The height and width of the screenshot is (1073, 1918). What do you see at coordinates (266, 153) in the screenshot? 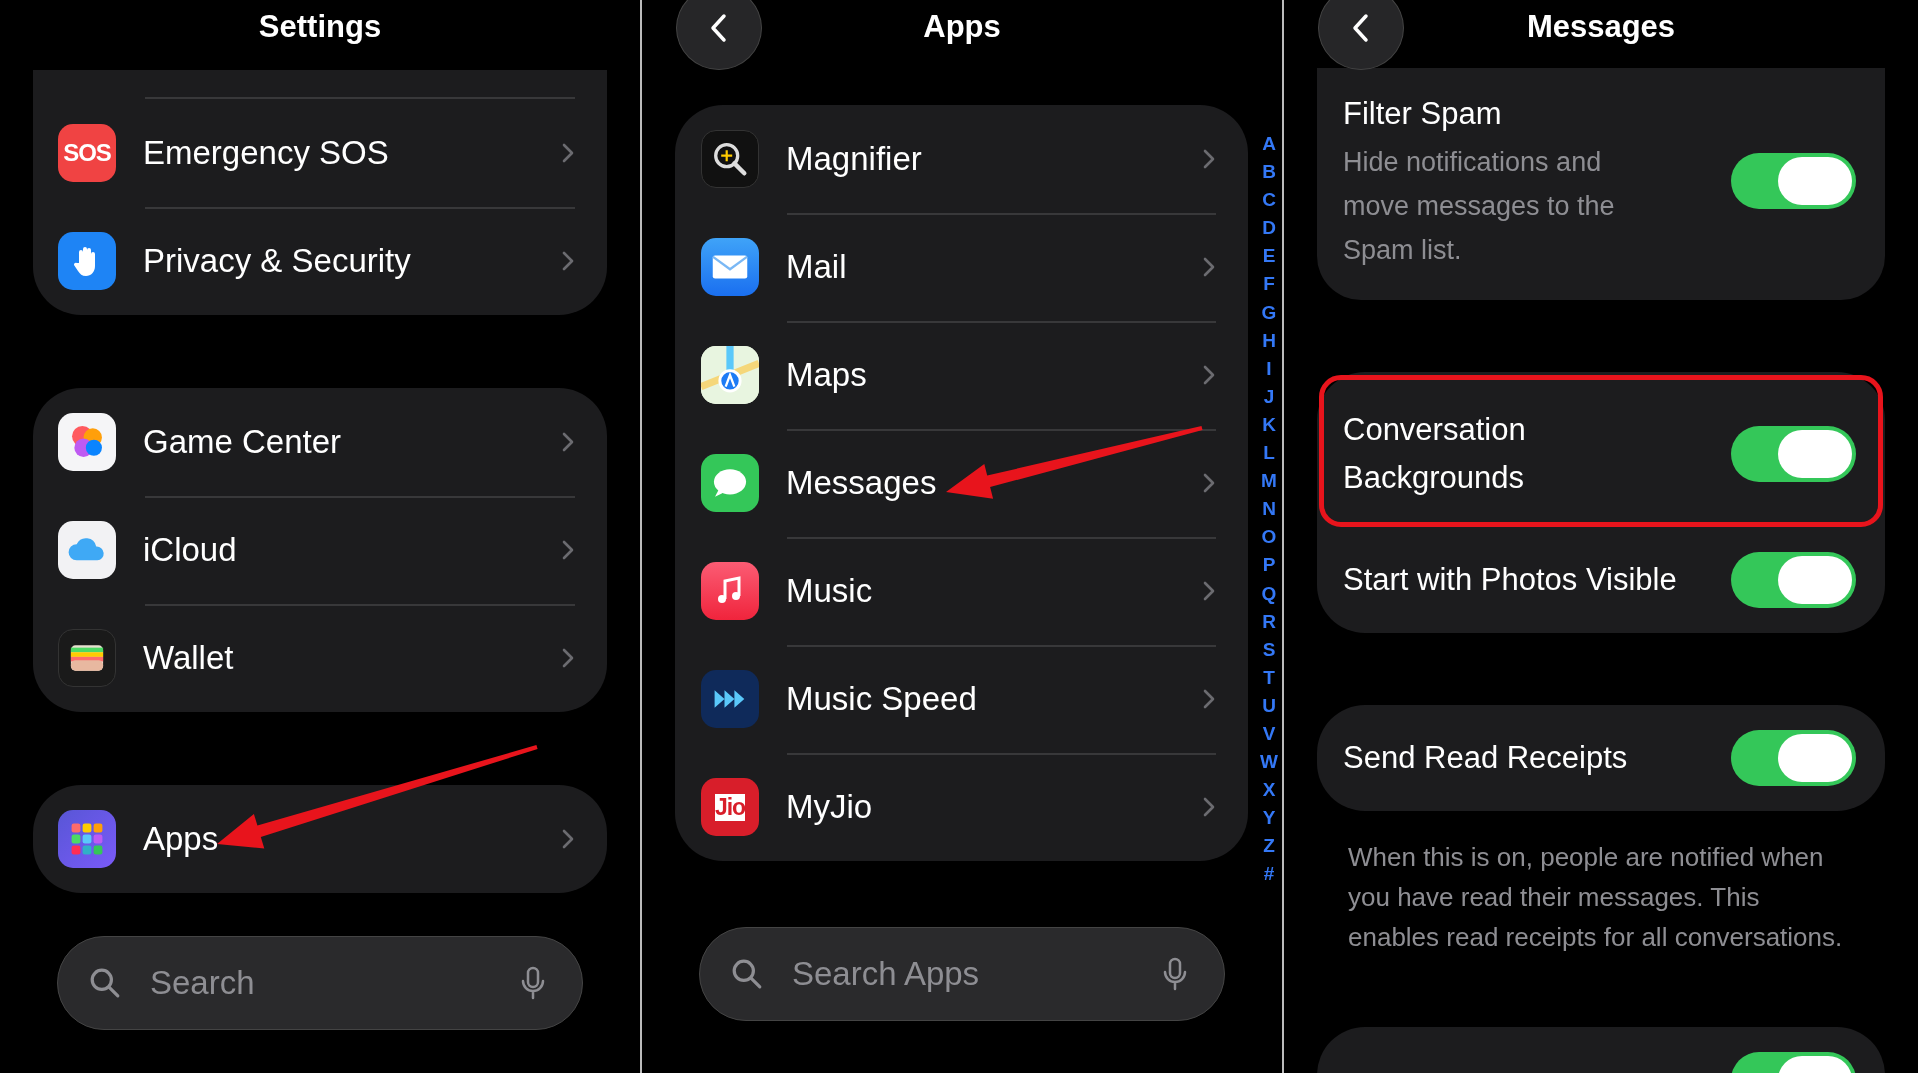
I see `row-label: Emergency SOS` at bounding box center [266, 153].